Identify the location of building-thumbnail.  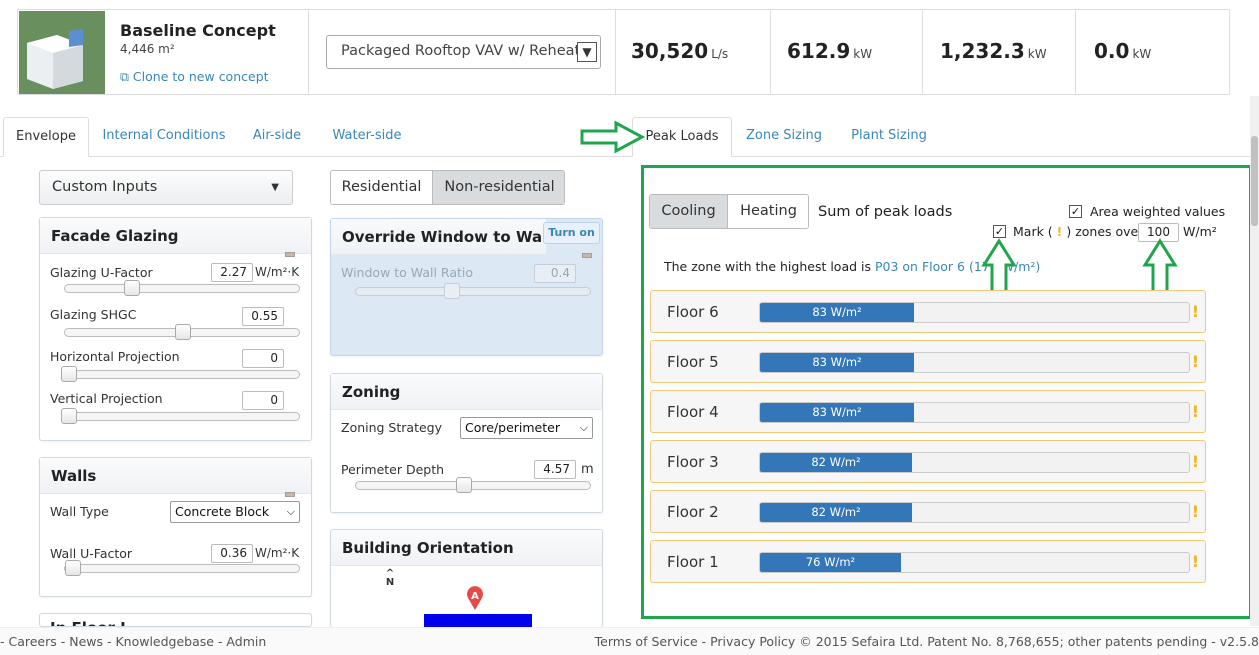
(62, 52).